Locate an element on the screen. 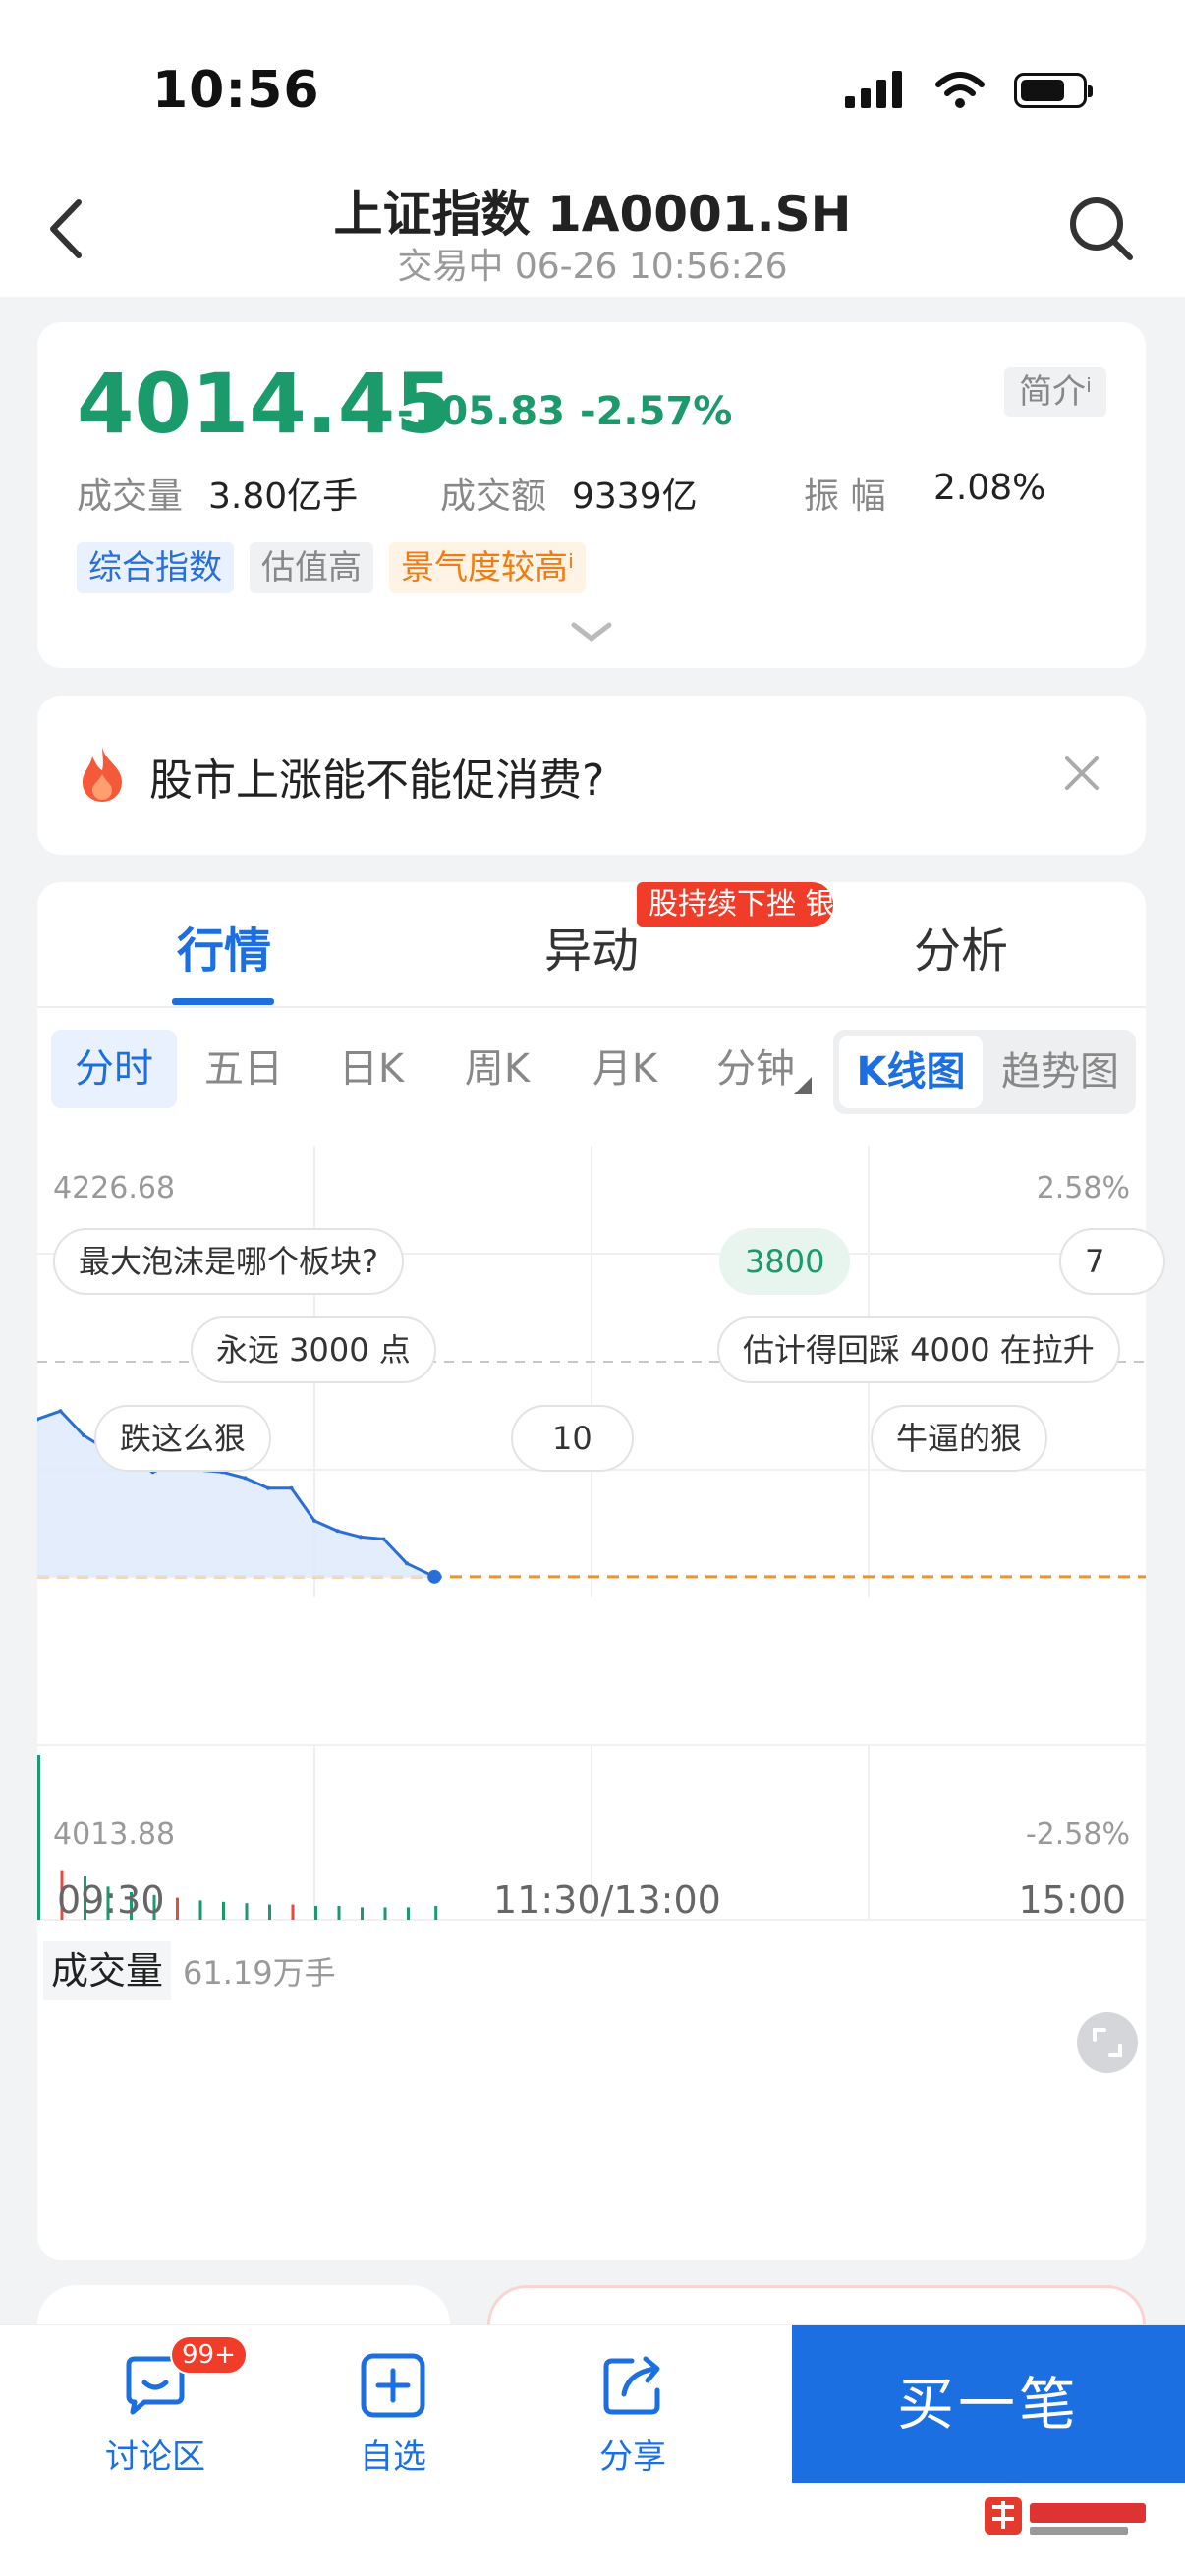  watchlist-button: 自选 is located at coordinates (393, 2414).